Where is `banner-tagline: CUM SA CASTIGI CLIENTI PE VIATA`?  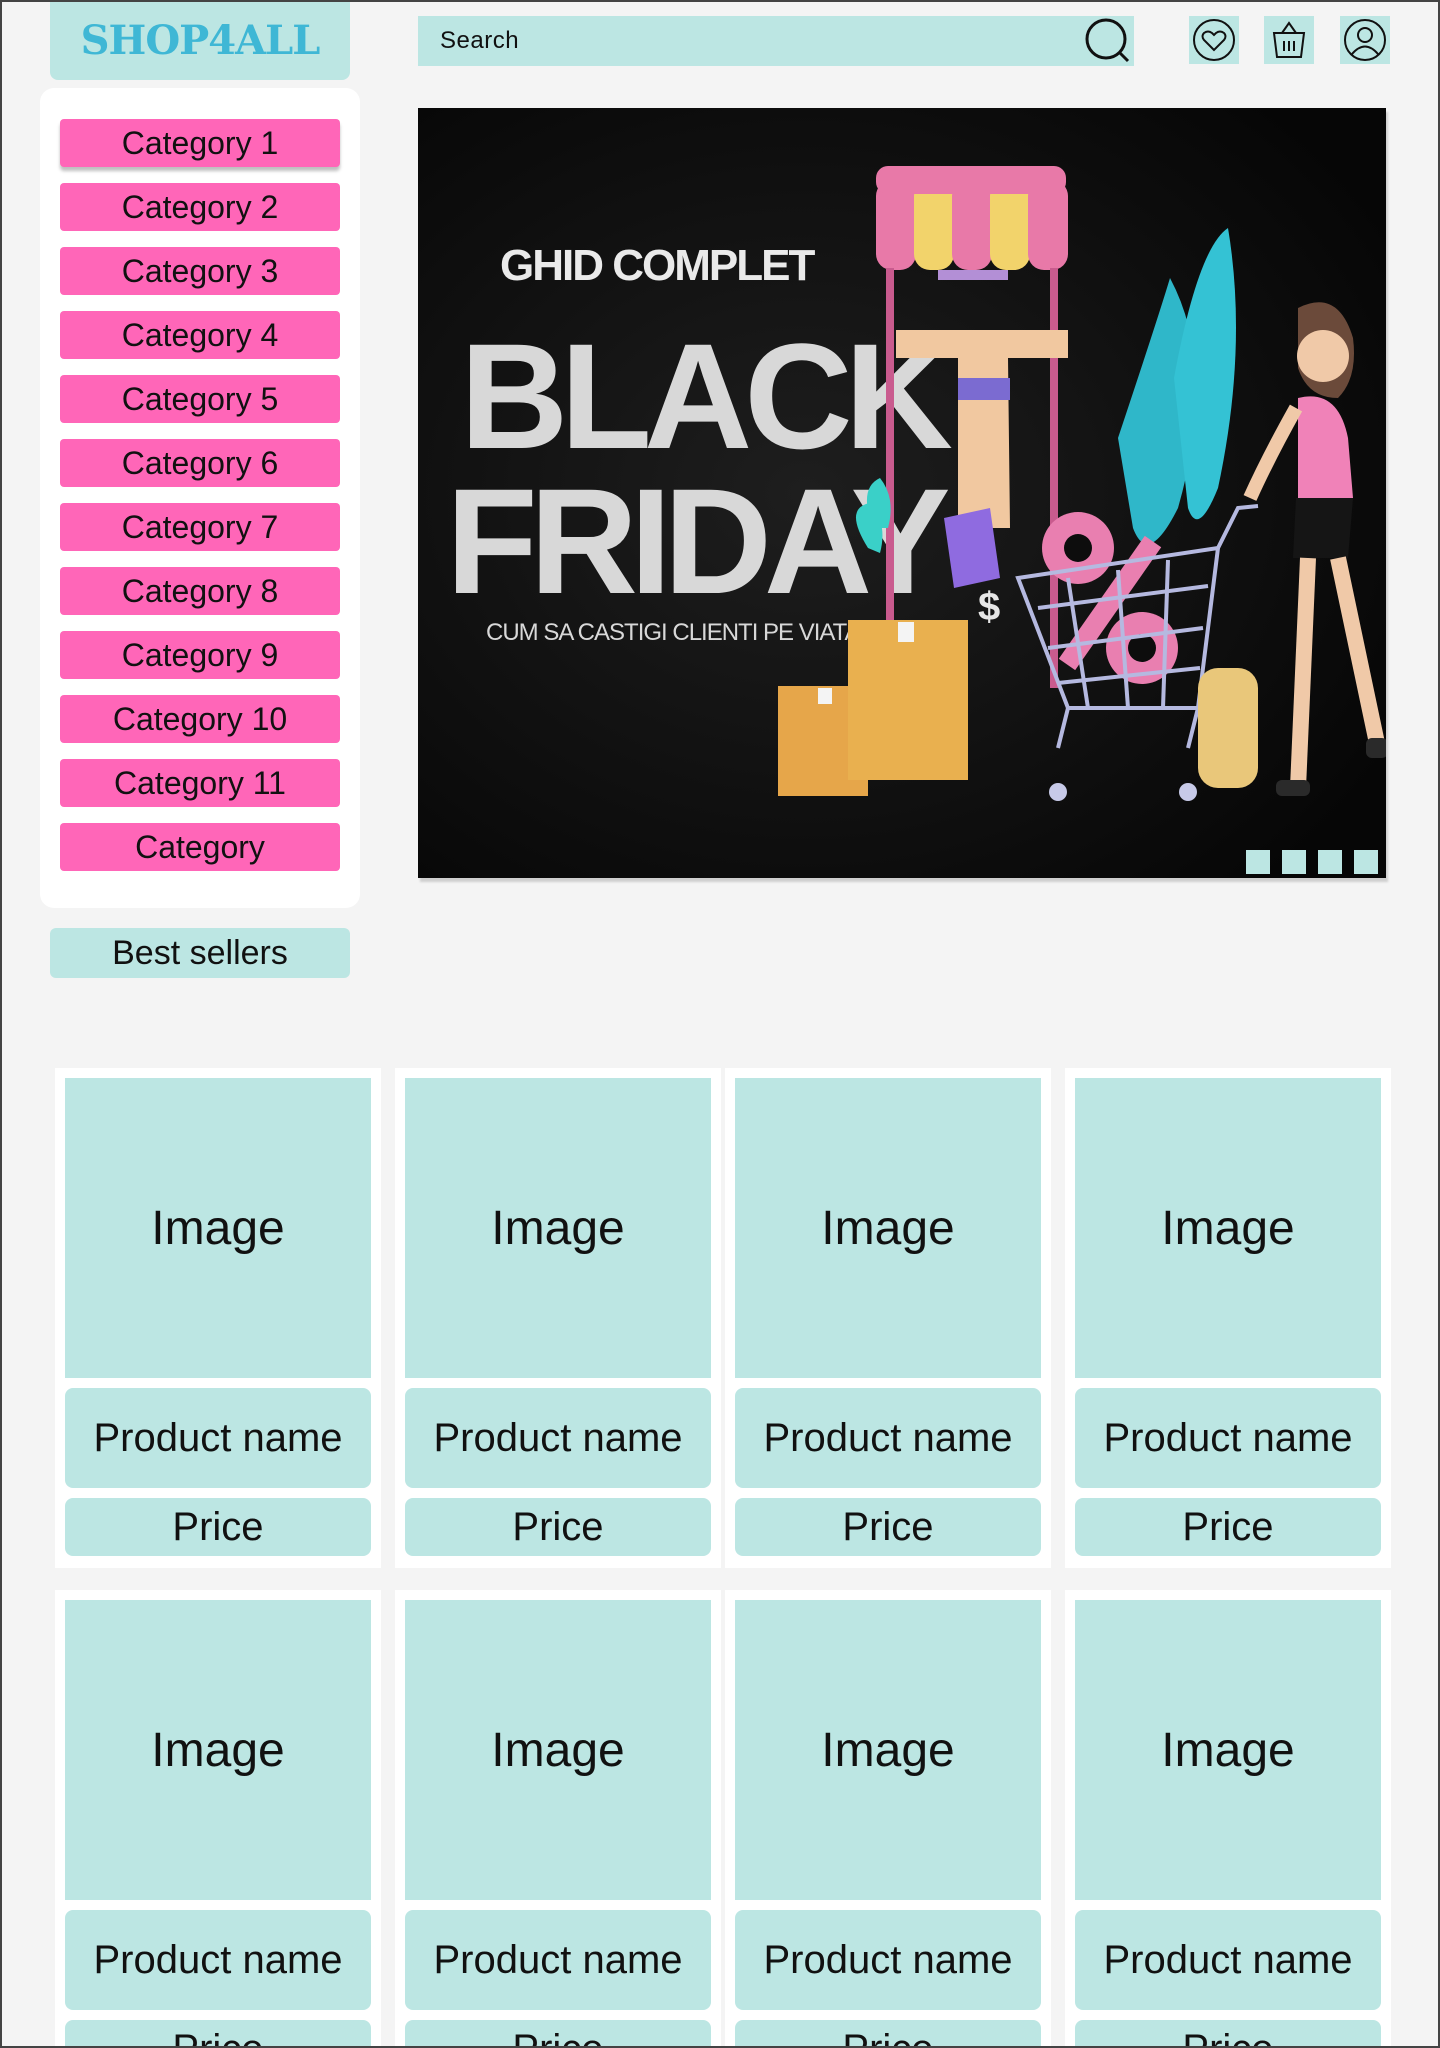 banner-tagline: CUM SA CASTIGI CLIENTI PE VIATA is located at coordinates (673, 632).